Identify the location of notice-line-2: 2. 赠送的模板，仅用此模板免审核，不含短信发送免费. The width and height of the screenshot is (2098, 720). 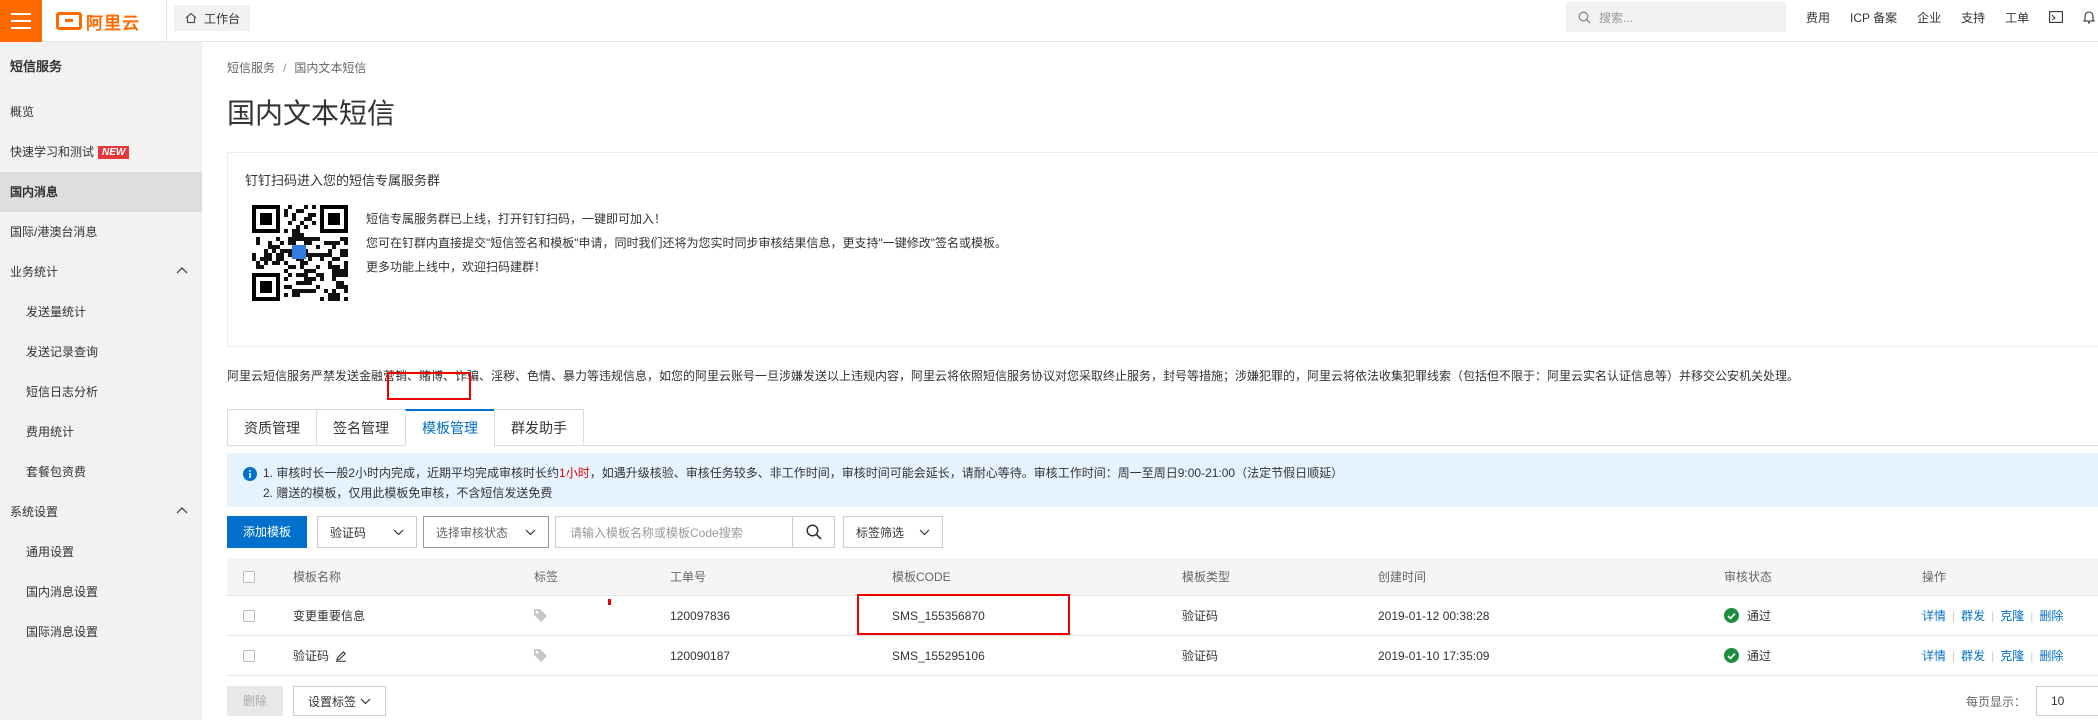
(408, 493).